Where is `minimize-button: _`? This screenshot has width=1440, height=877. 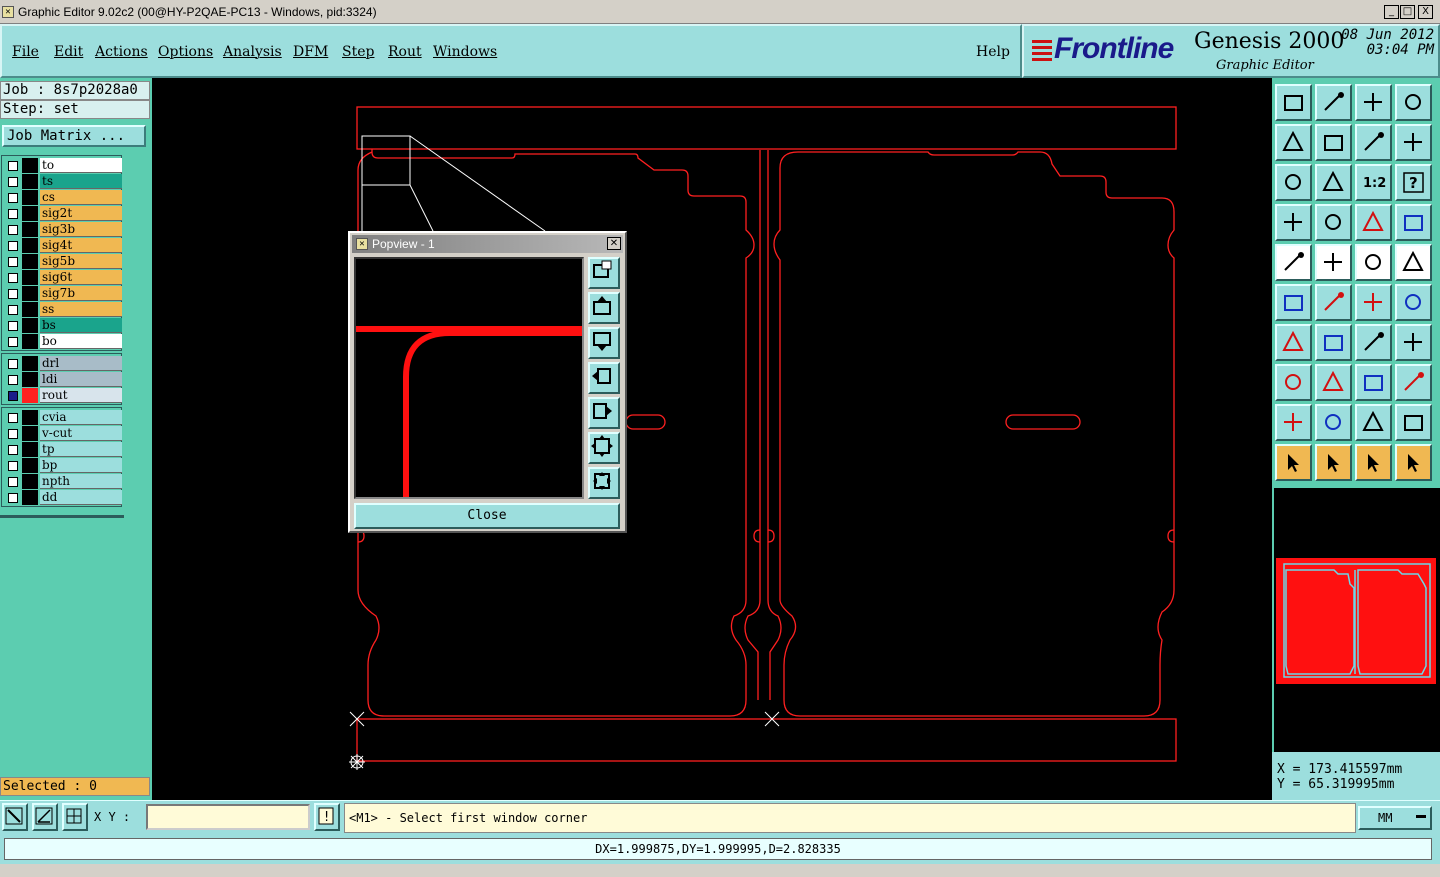 minimize-button: _ is located at coordinates (1391, 12).